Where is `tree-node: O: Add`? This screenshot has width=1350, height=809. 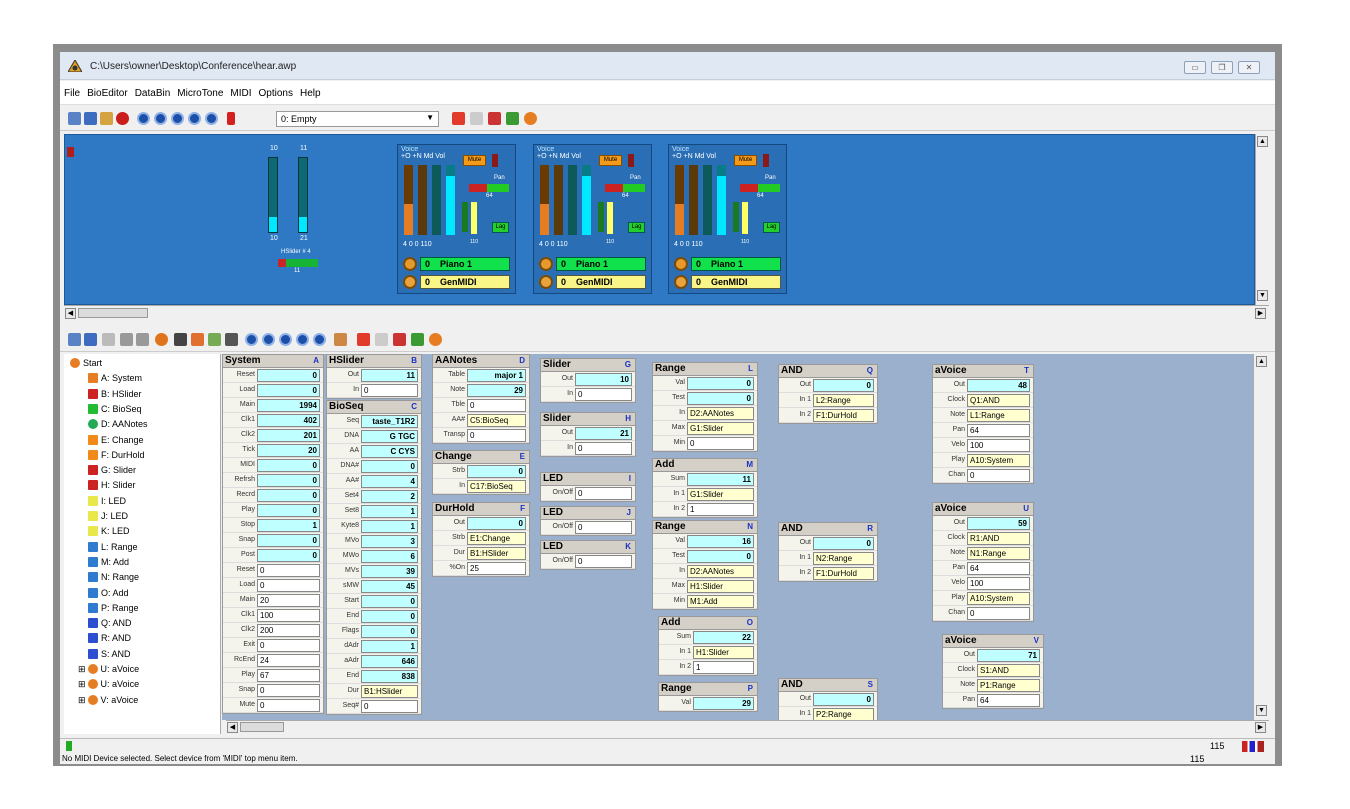
tree-node: O: Add is located at coordinates (108, 592).